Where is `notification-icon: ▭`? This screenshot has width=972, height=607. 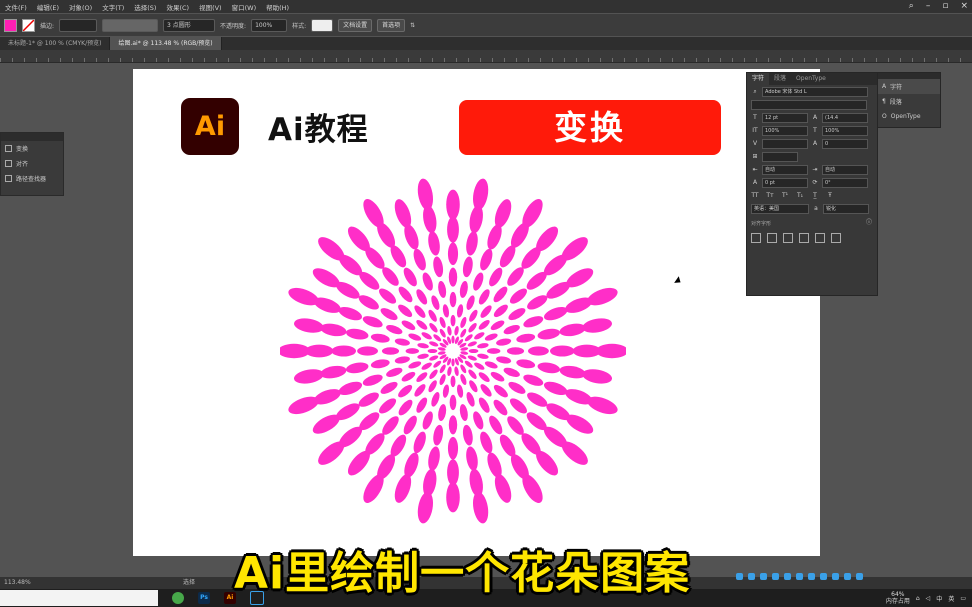 notification-icon: ▭ is located at coordinates (963, 598).